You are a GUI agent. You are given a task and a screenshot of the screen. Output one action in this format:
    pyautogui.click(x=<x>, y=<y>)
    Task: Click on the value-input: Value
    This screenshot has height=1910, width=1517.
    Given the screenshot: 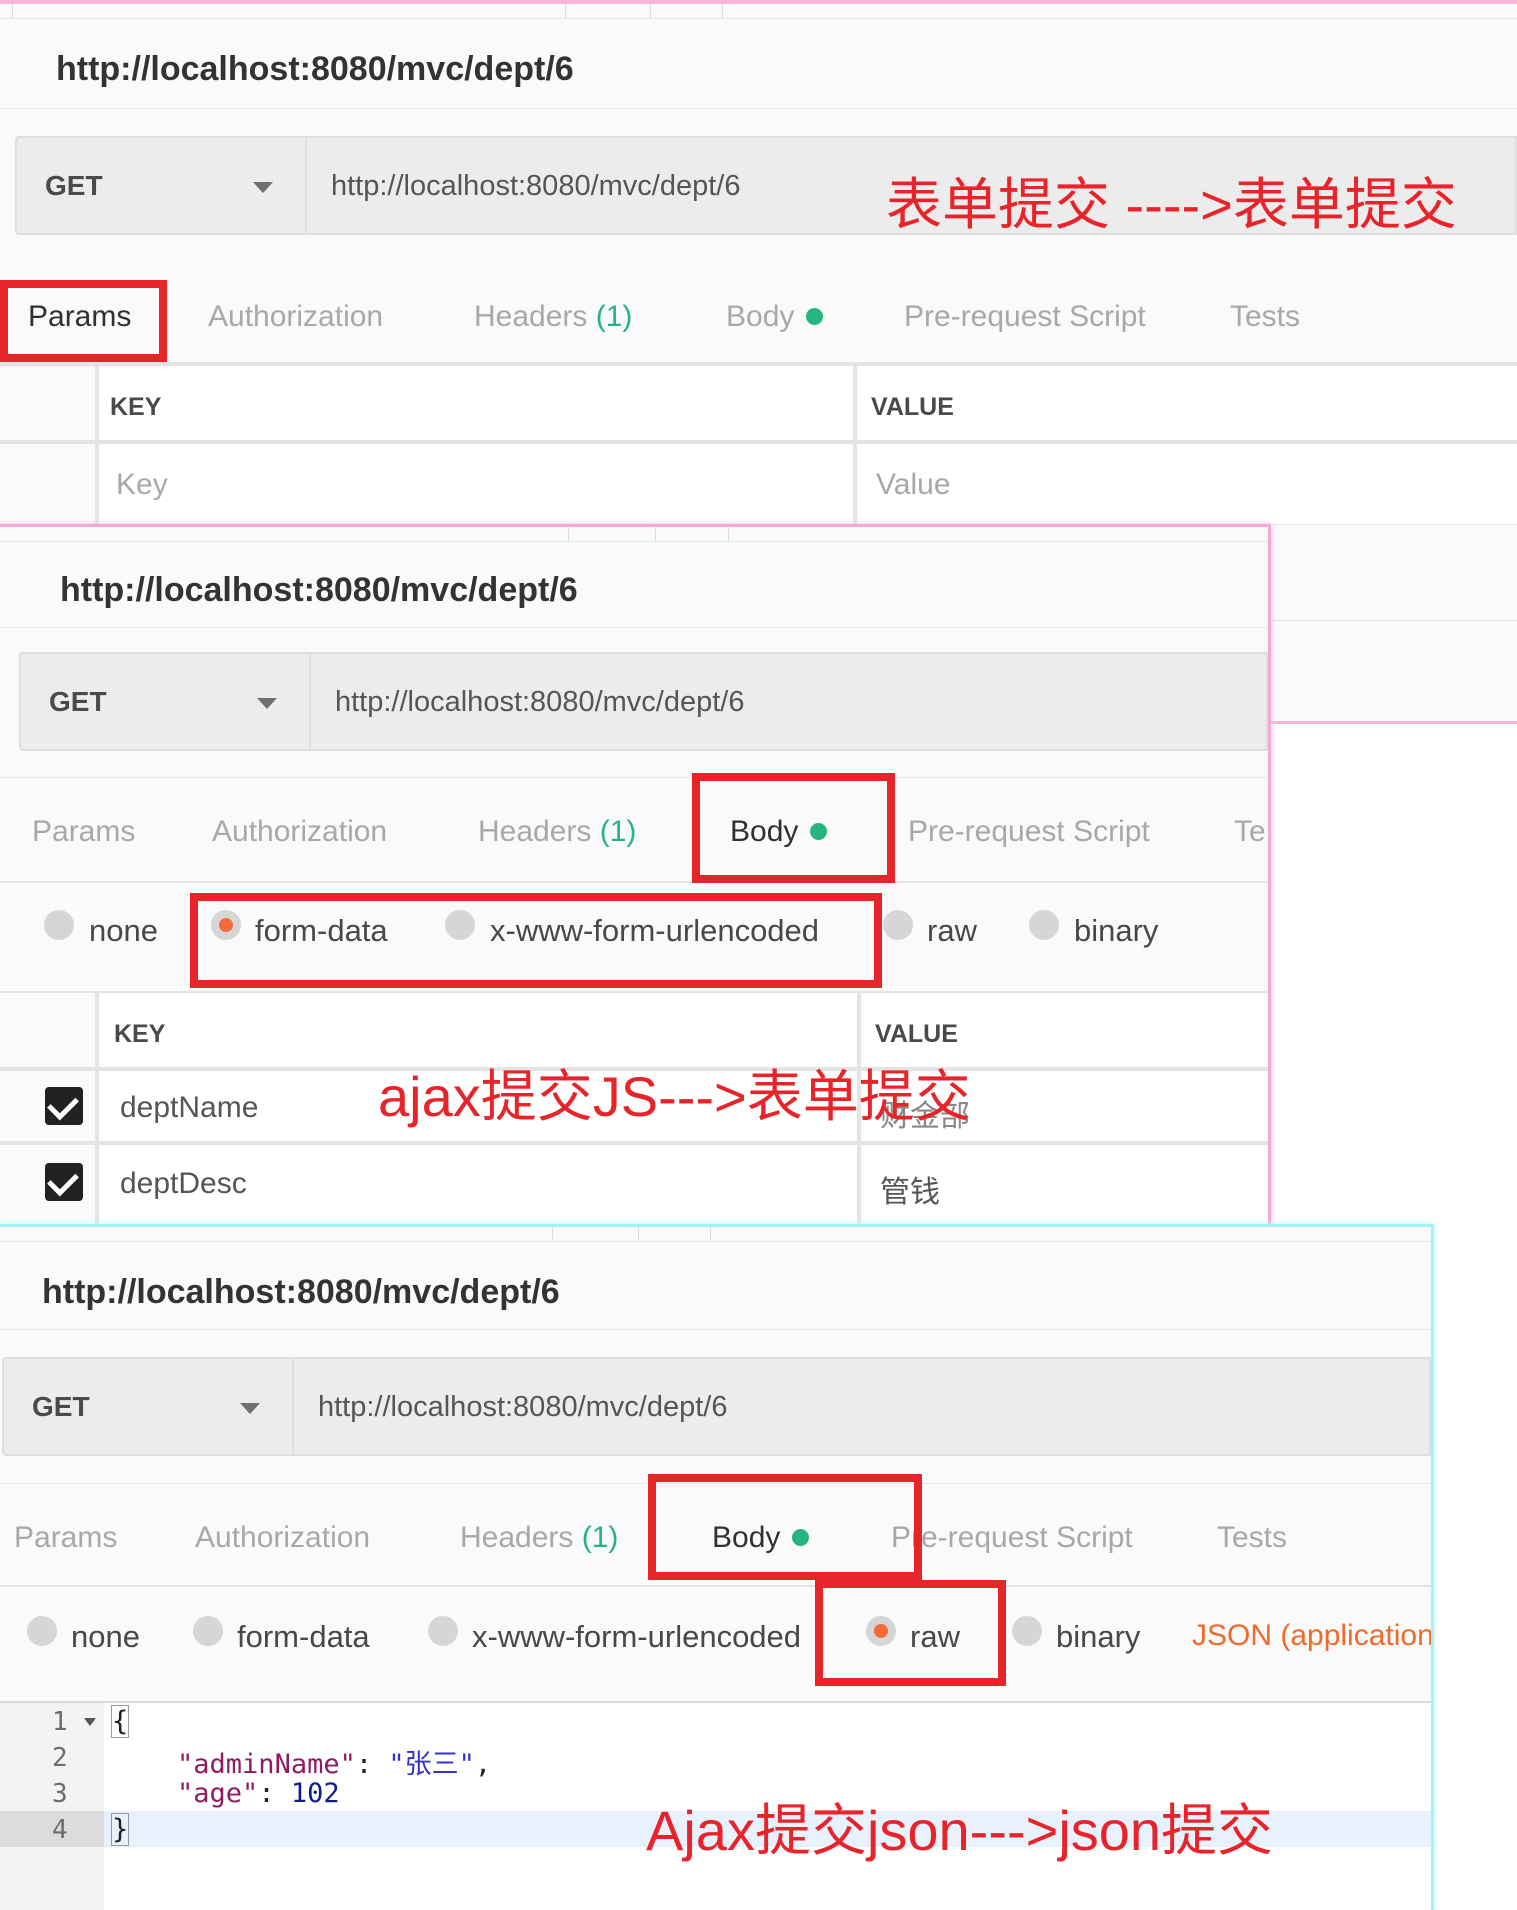 What is the action you would take?
    pyautogui.click(x=913, y=485)
    